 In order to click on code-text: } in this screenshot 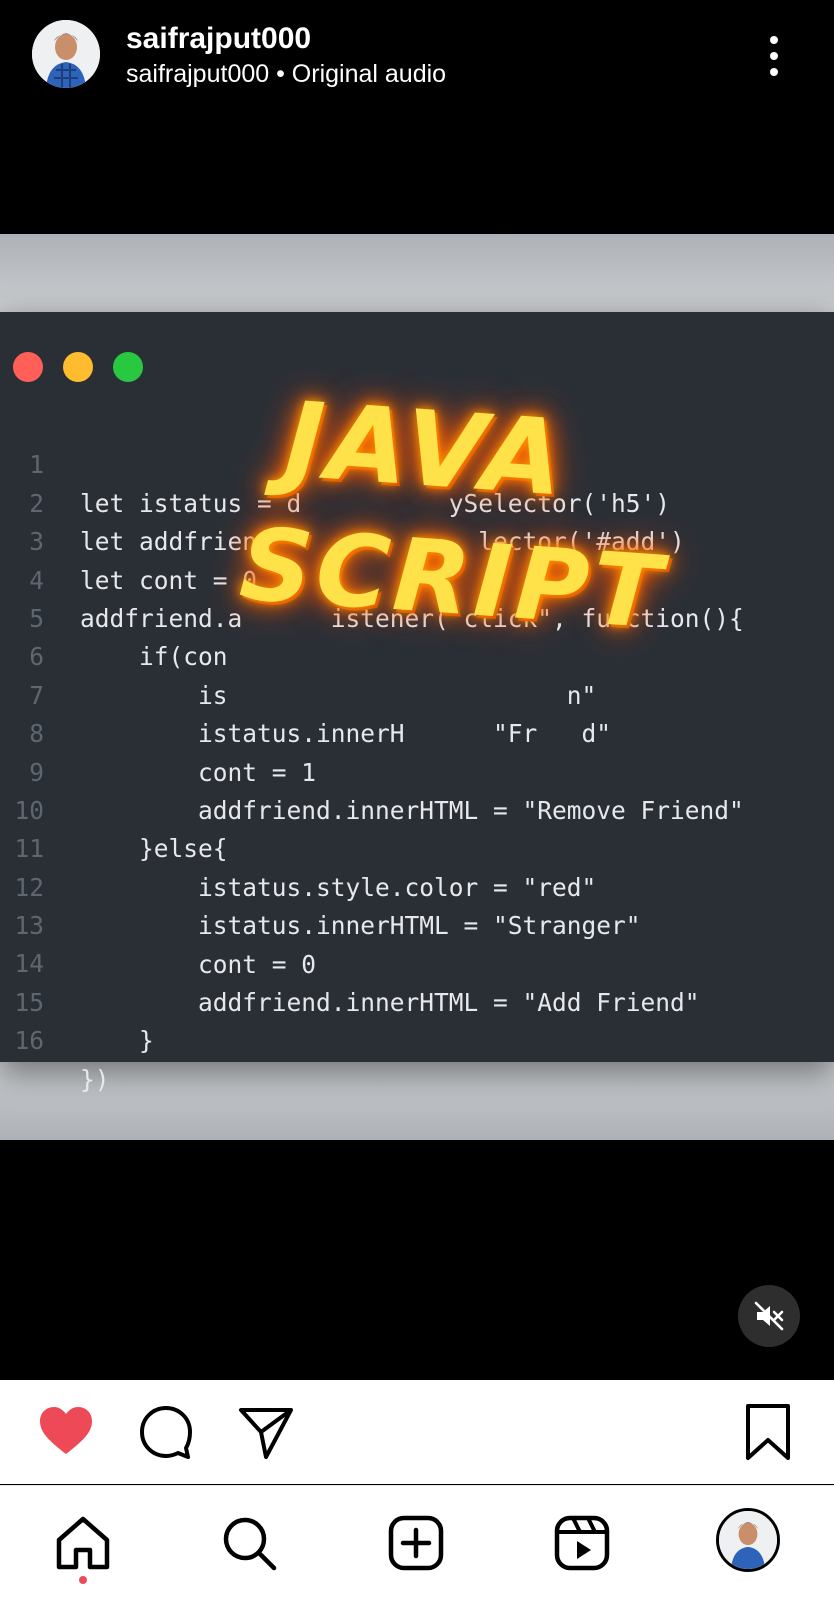, I will do `click(117, 1041)`.